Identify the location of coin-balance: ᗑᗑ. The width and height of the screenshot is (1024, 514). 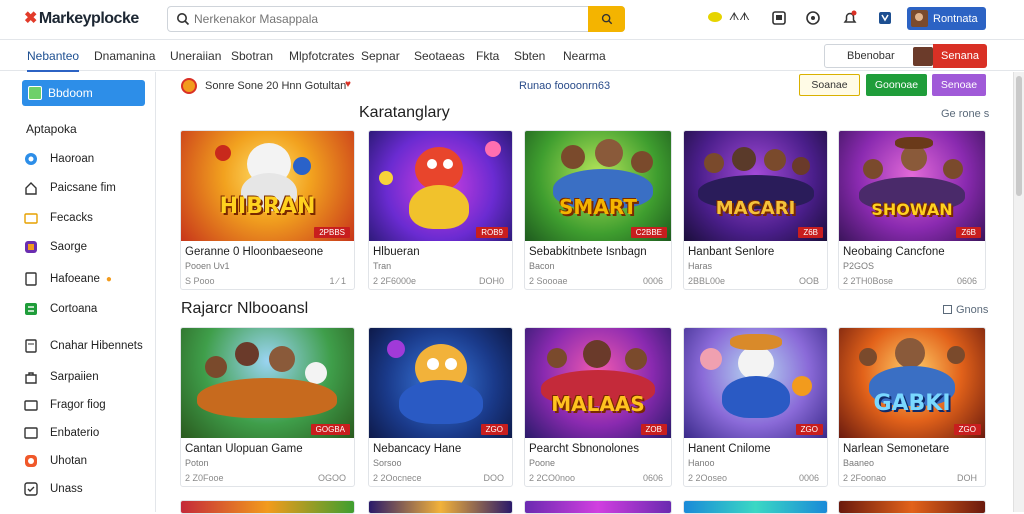
(739, 17).